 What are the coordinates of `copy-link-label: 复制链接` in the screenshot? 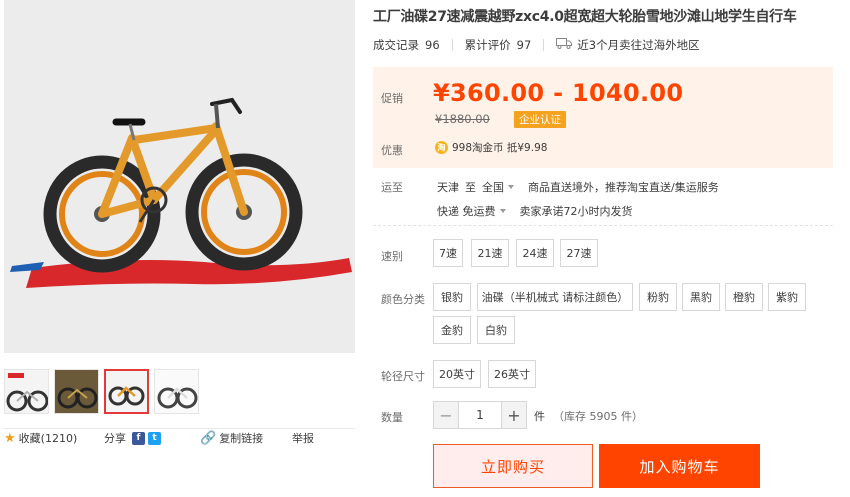 It's located at (241, 438).